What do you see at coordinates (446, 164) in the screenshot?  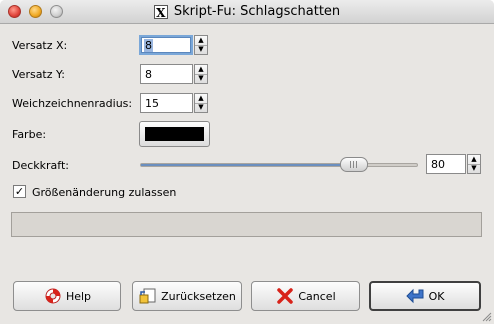 I see `opacity-input: 80` at bounding box center [446, 164].